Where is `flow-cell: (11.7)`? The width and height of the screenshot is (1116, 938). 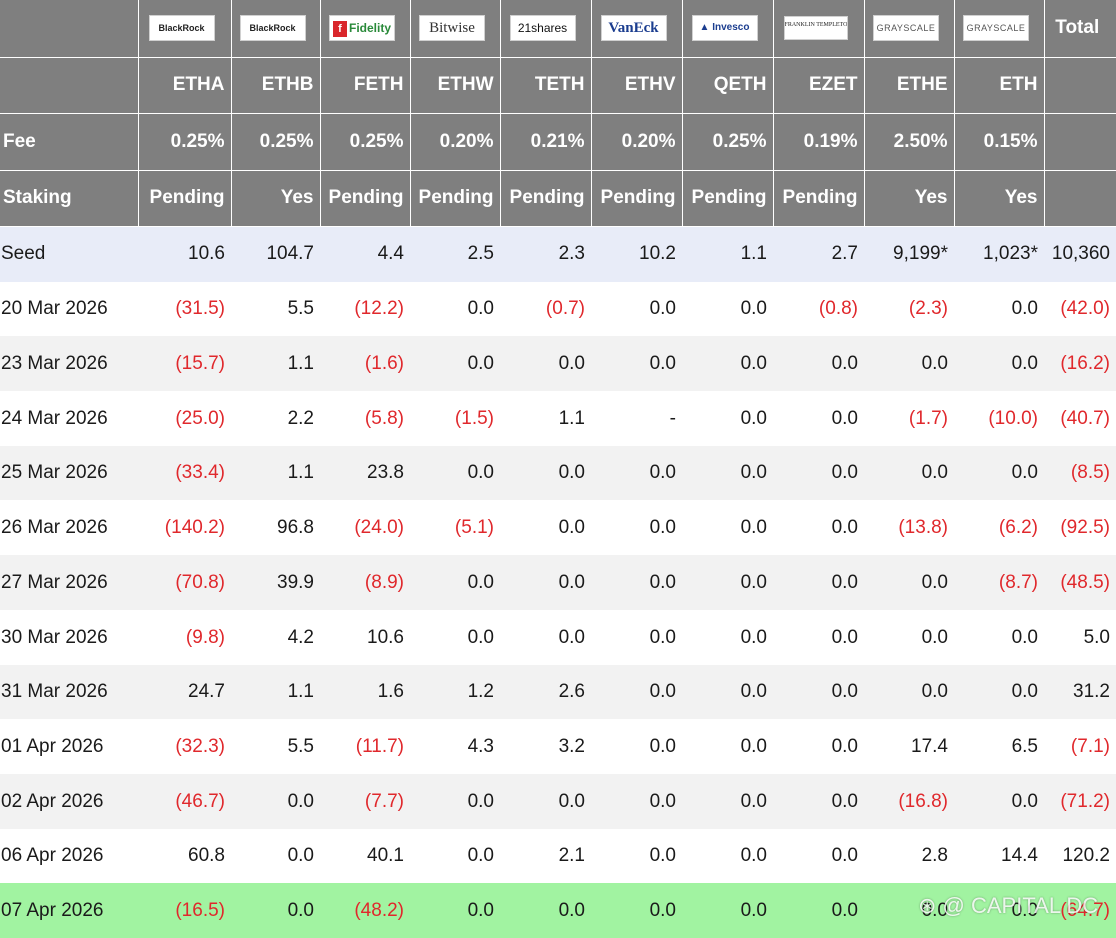
flow-cell: (11.7) is located at coordinates (365, 746).